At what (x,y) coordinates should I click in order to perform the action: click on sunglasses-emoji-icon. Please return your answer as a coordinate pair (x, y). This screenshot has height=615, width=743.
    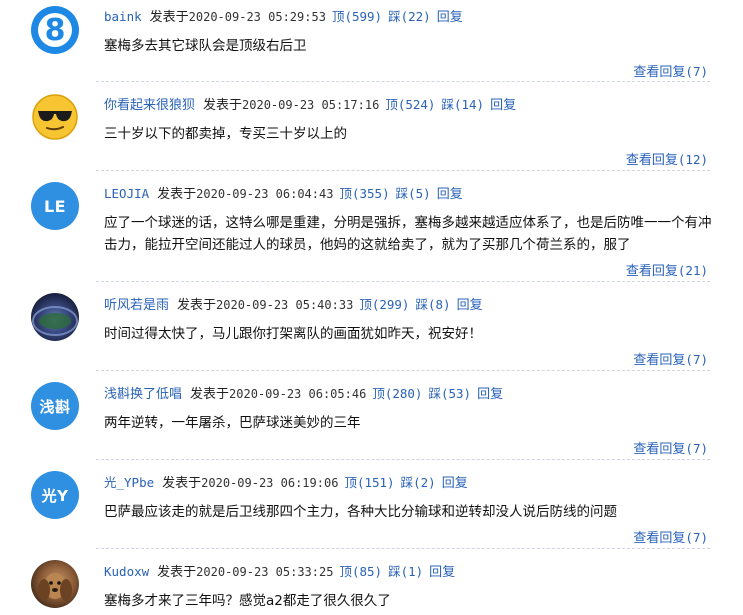
    Looking at the image, I should click on (55, 117).